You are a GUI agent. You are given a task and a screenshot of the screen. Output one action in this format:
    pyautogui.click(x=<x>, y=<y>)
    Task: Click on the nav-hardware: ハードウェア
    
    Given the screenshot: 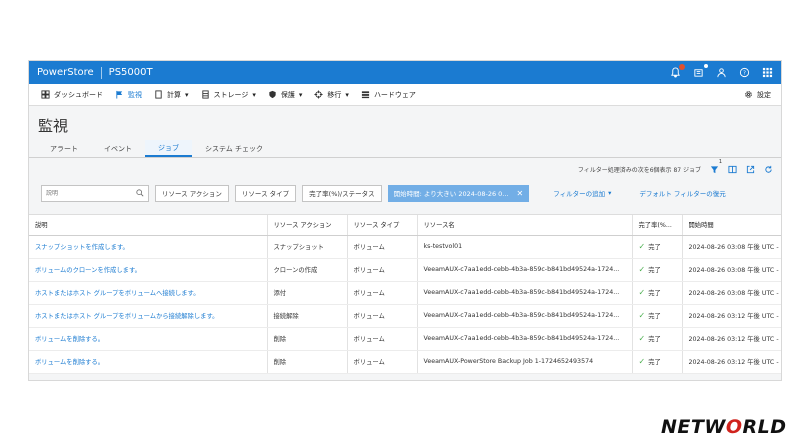 What is the action you would take?
    pyautogui.click(x=388, y=95)
    